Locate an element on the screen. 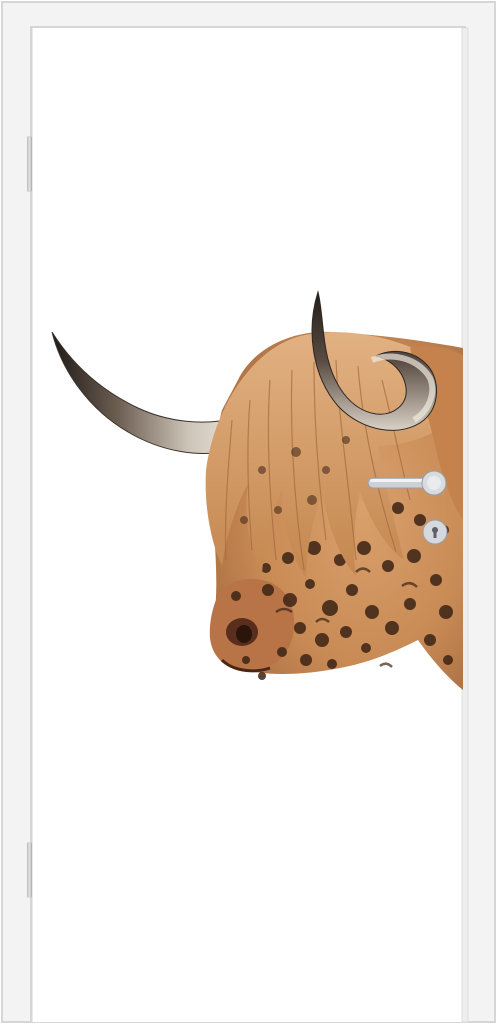 The width and height of the screenshot is (497, 1024). keyhole-lock-icon is located at coordinates (435, 532).